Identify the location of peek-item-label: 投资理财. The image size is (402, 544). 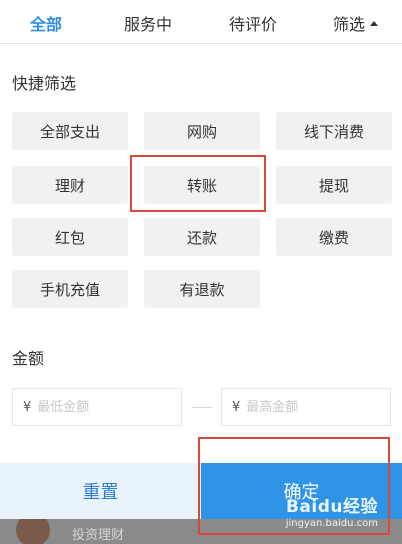
(98, 535).